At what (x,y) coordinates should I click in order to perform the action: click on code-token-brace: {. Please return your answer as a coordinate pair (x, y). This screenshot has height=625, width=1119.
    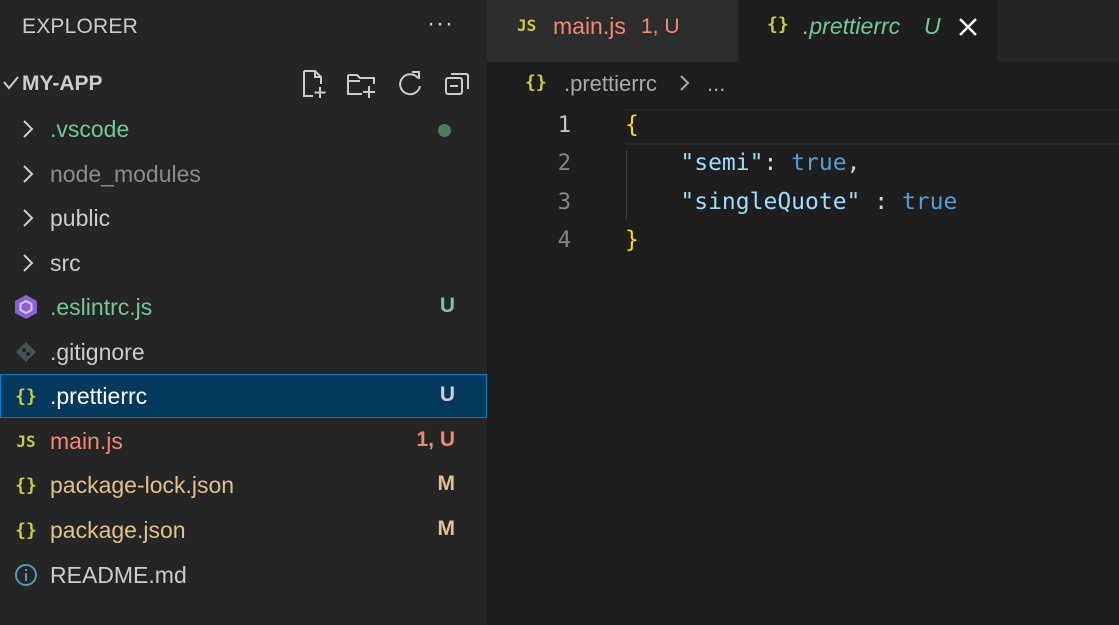
    Looking at the image, I should click on (632, 125).